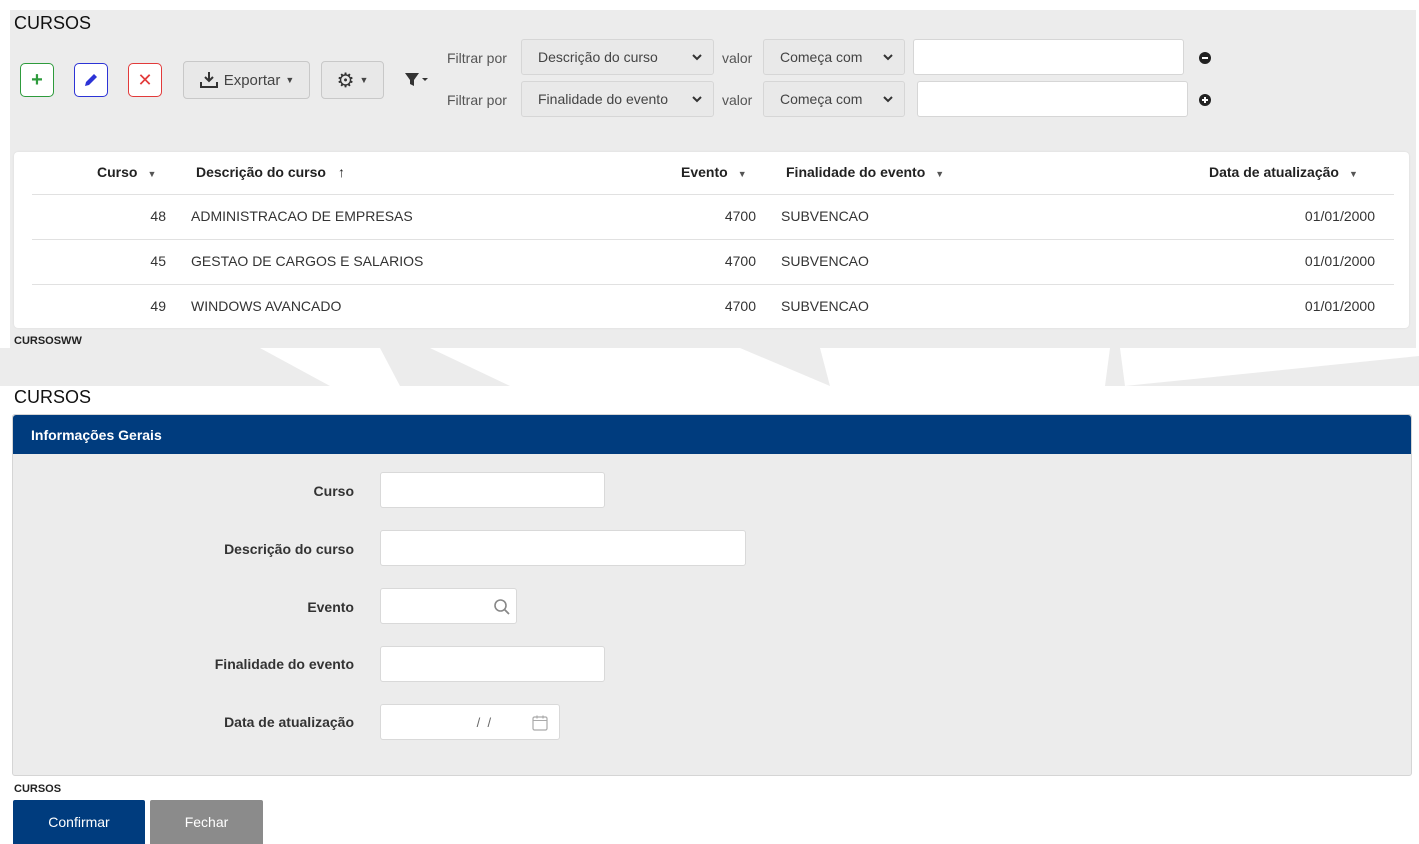 This screenshot has width=1419, height=844. I want to click on sort-ascending-icon: ↑, so click(341, 172).